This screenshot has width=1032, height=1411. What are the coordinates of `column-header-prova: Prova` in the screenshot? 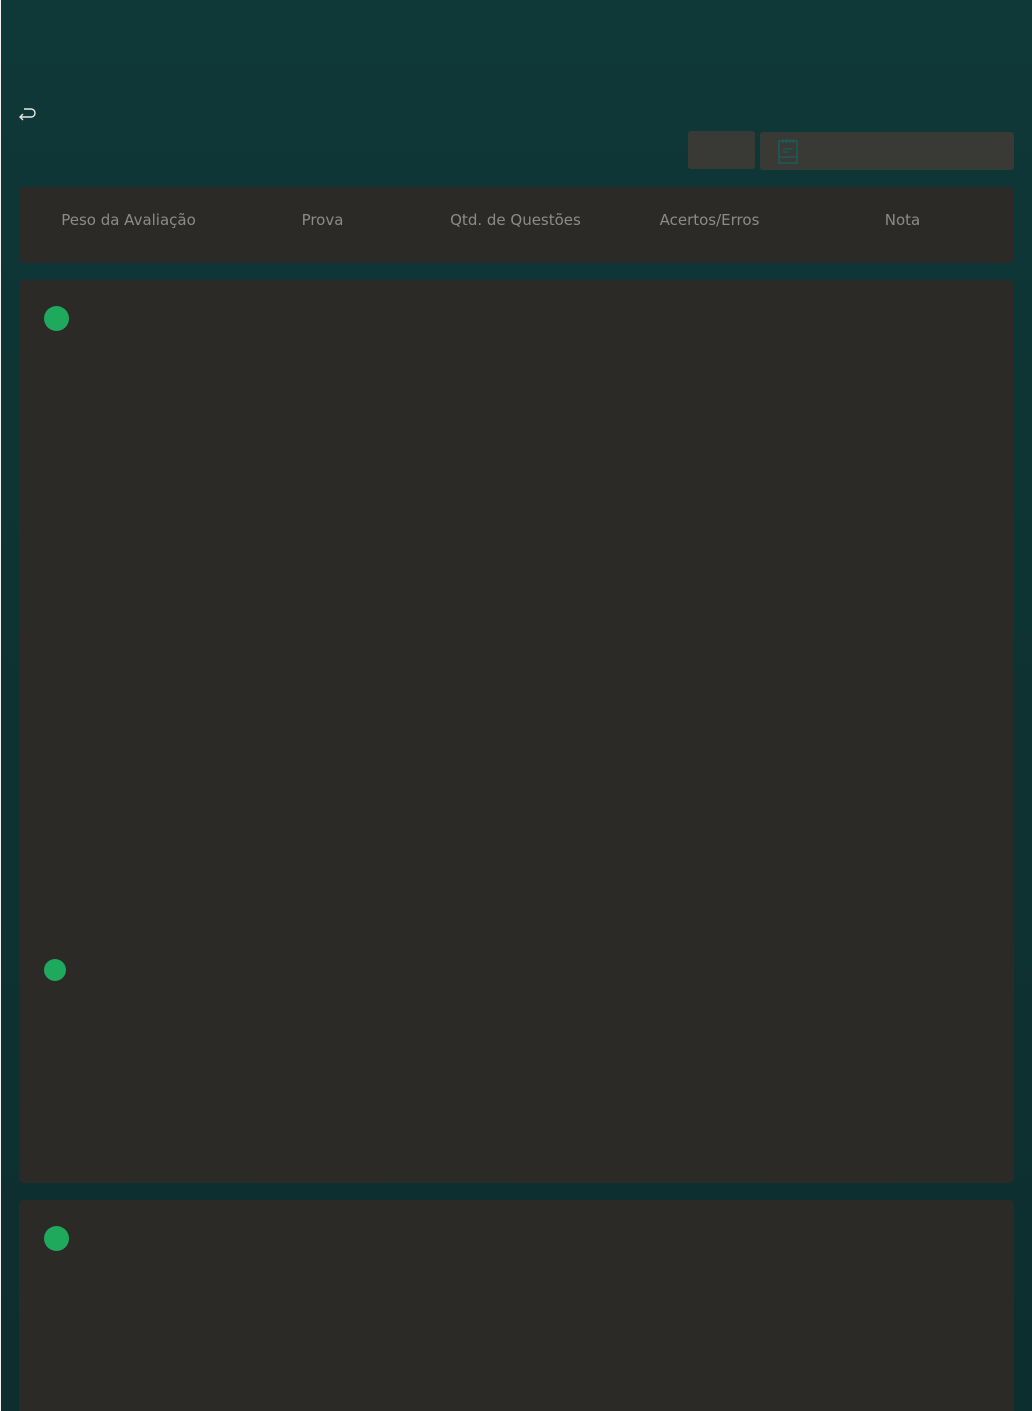 It's located at (322, 220).